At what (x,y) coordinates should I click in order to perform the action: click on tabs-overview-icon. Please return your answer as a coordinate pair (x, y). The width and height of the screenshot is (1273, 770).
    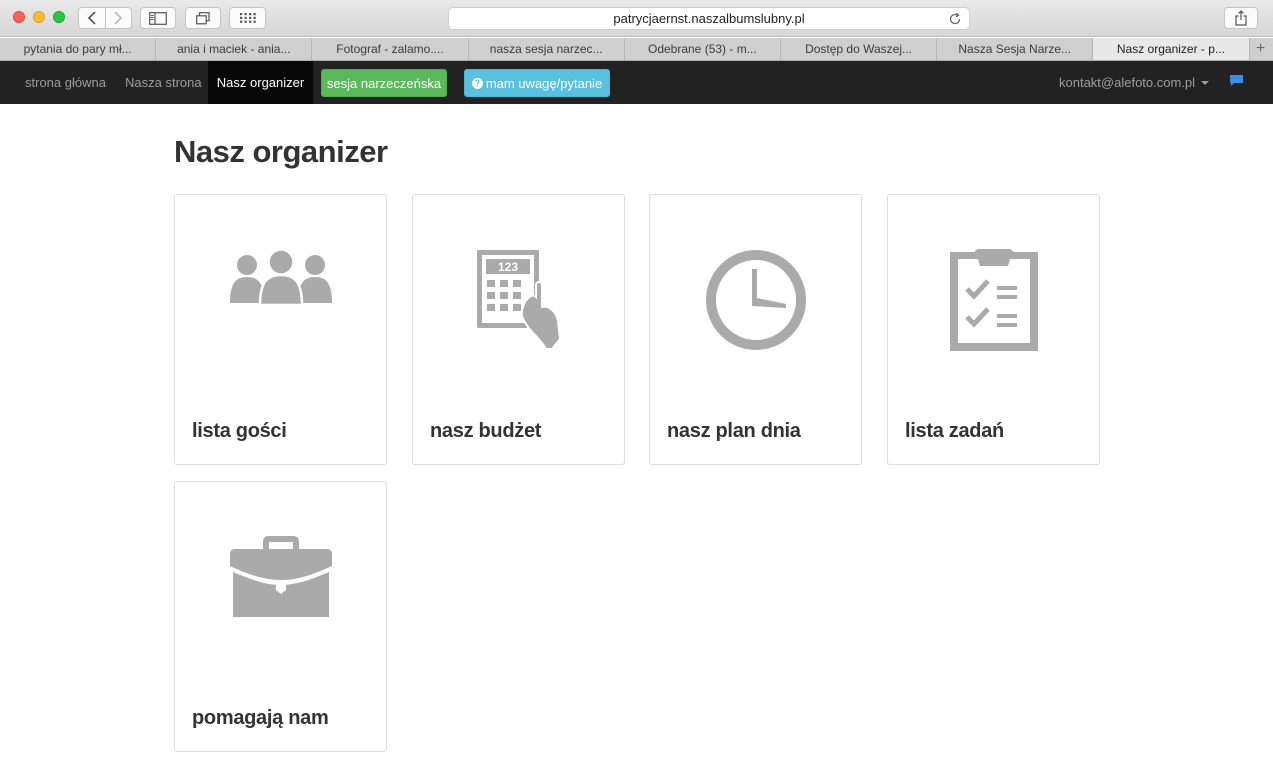
    Looking at the image, I should click on (203, 17).